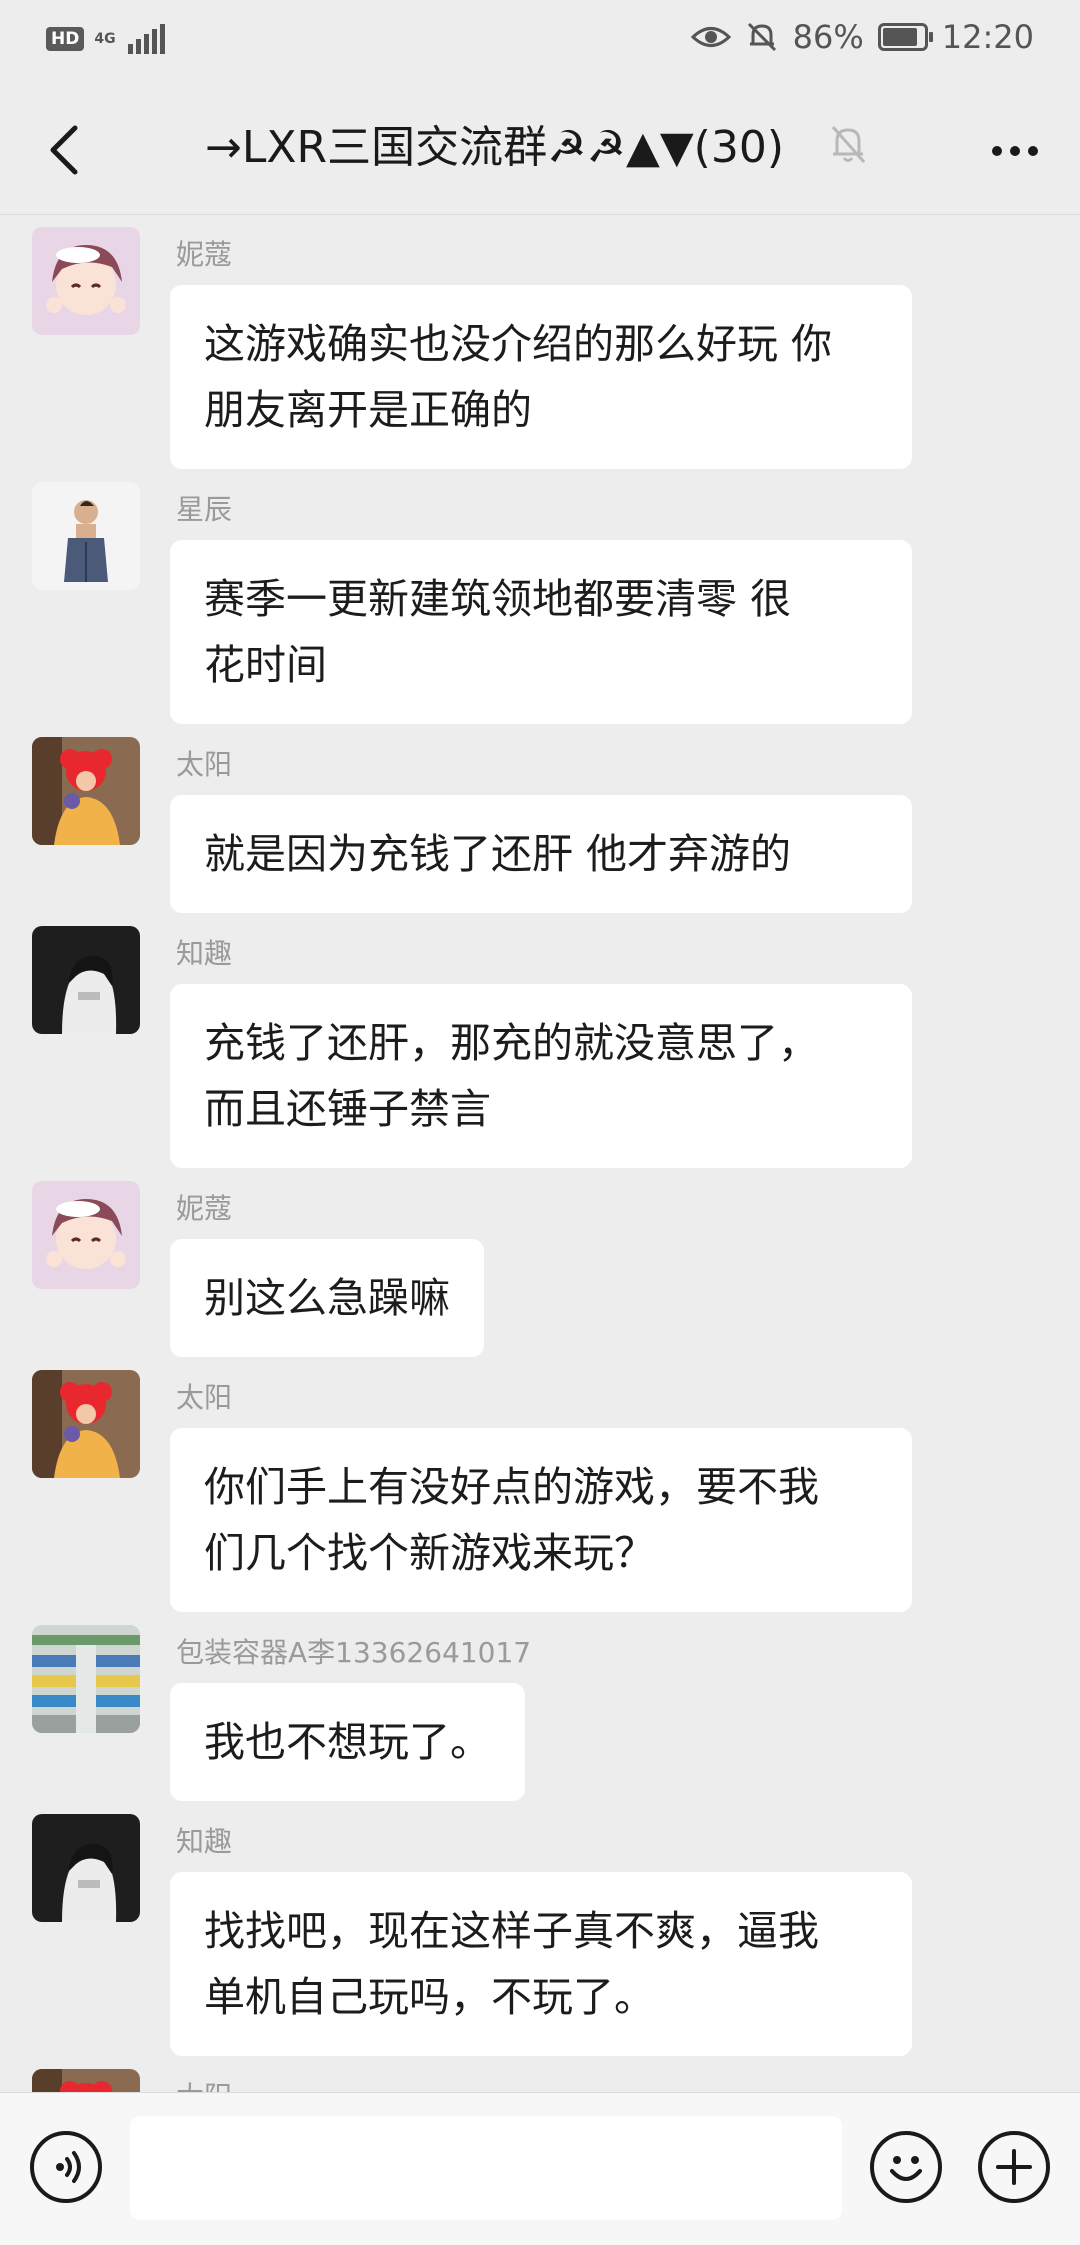 The width and height of the screenshot is (1080, 2245). What do you see at coordinates (429, 1553) in the screenshot?
I see `message-line: 们几个找个新游戏来玩？` at bounding box center [429, 1553].